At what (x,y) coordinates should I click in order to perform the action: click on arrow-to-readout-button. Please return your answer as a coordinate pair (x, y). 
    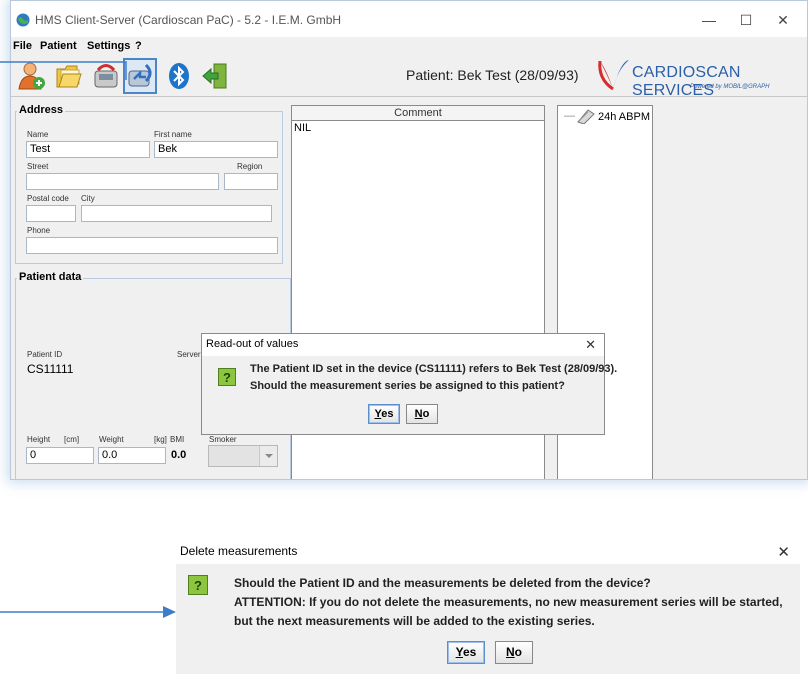
    Looking at the image, I should click on (63, 70).